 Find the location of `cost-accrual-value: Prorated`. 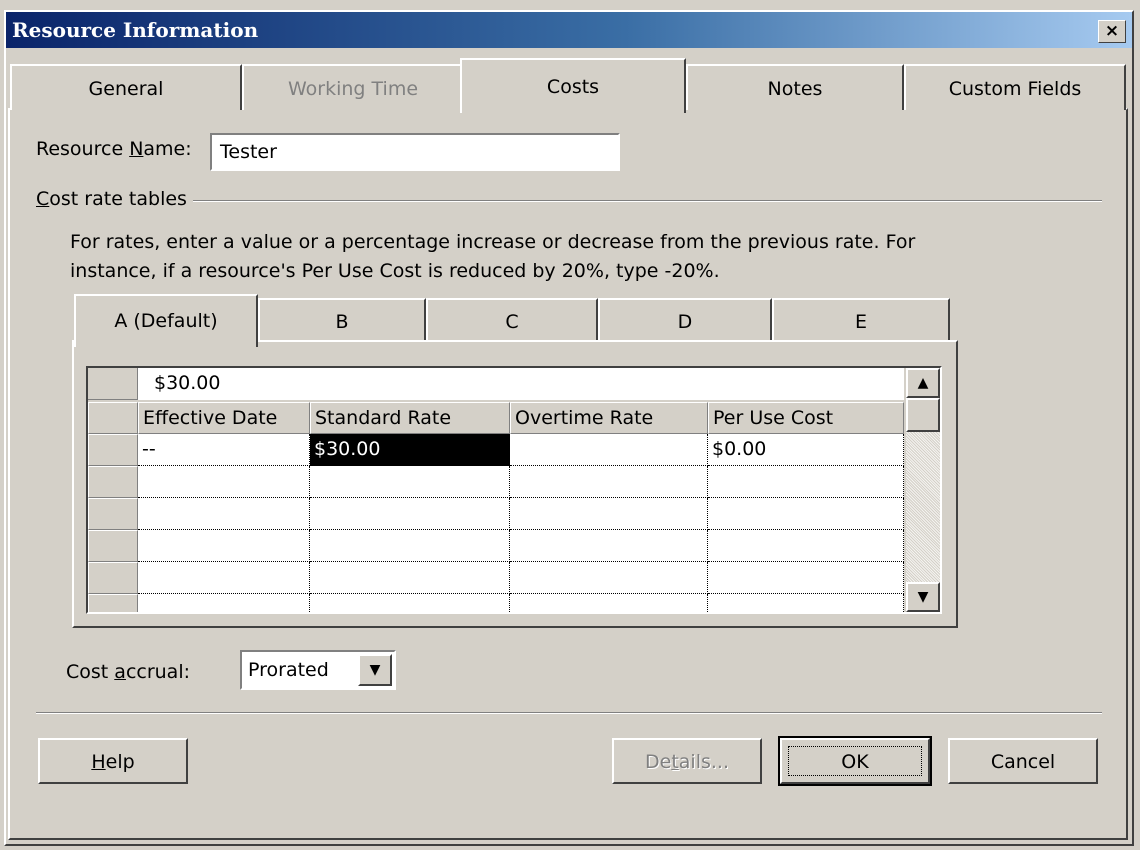

cost-accrual-value: Prorated is located at coordinates (288, 670).